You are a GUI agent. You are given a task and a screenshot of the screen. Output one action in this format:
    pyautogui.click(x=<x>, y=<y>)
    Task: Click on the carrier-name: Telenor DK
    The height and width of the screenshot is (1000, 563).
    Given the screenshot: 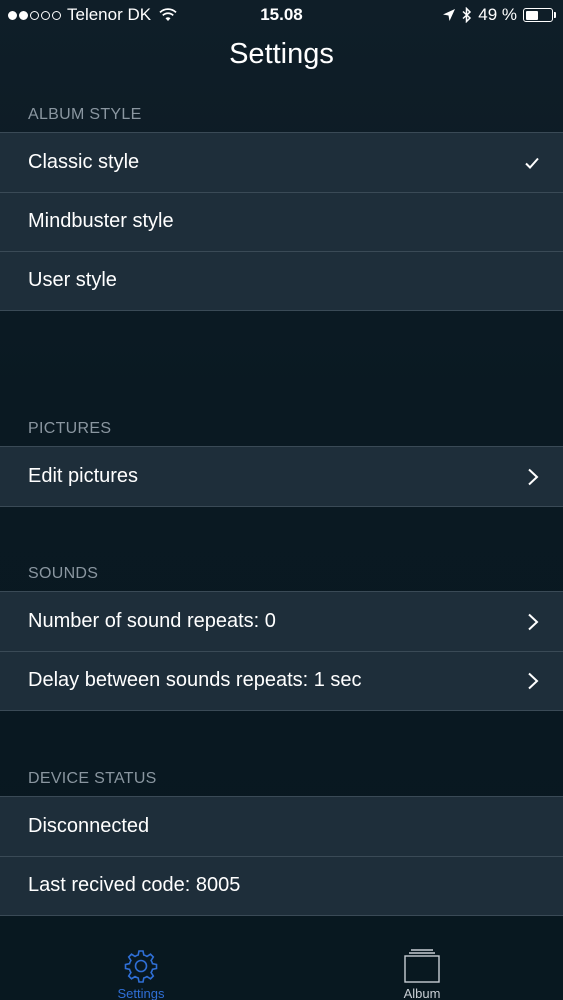 What is the action you would take?
    pyautogui.click(x=109, y=14)
    